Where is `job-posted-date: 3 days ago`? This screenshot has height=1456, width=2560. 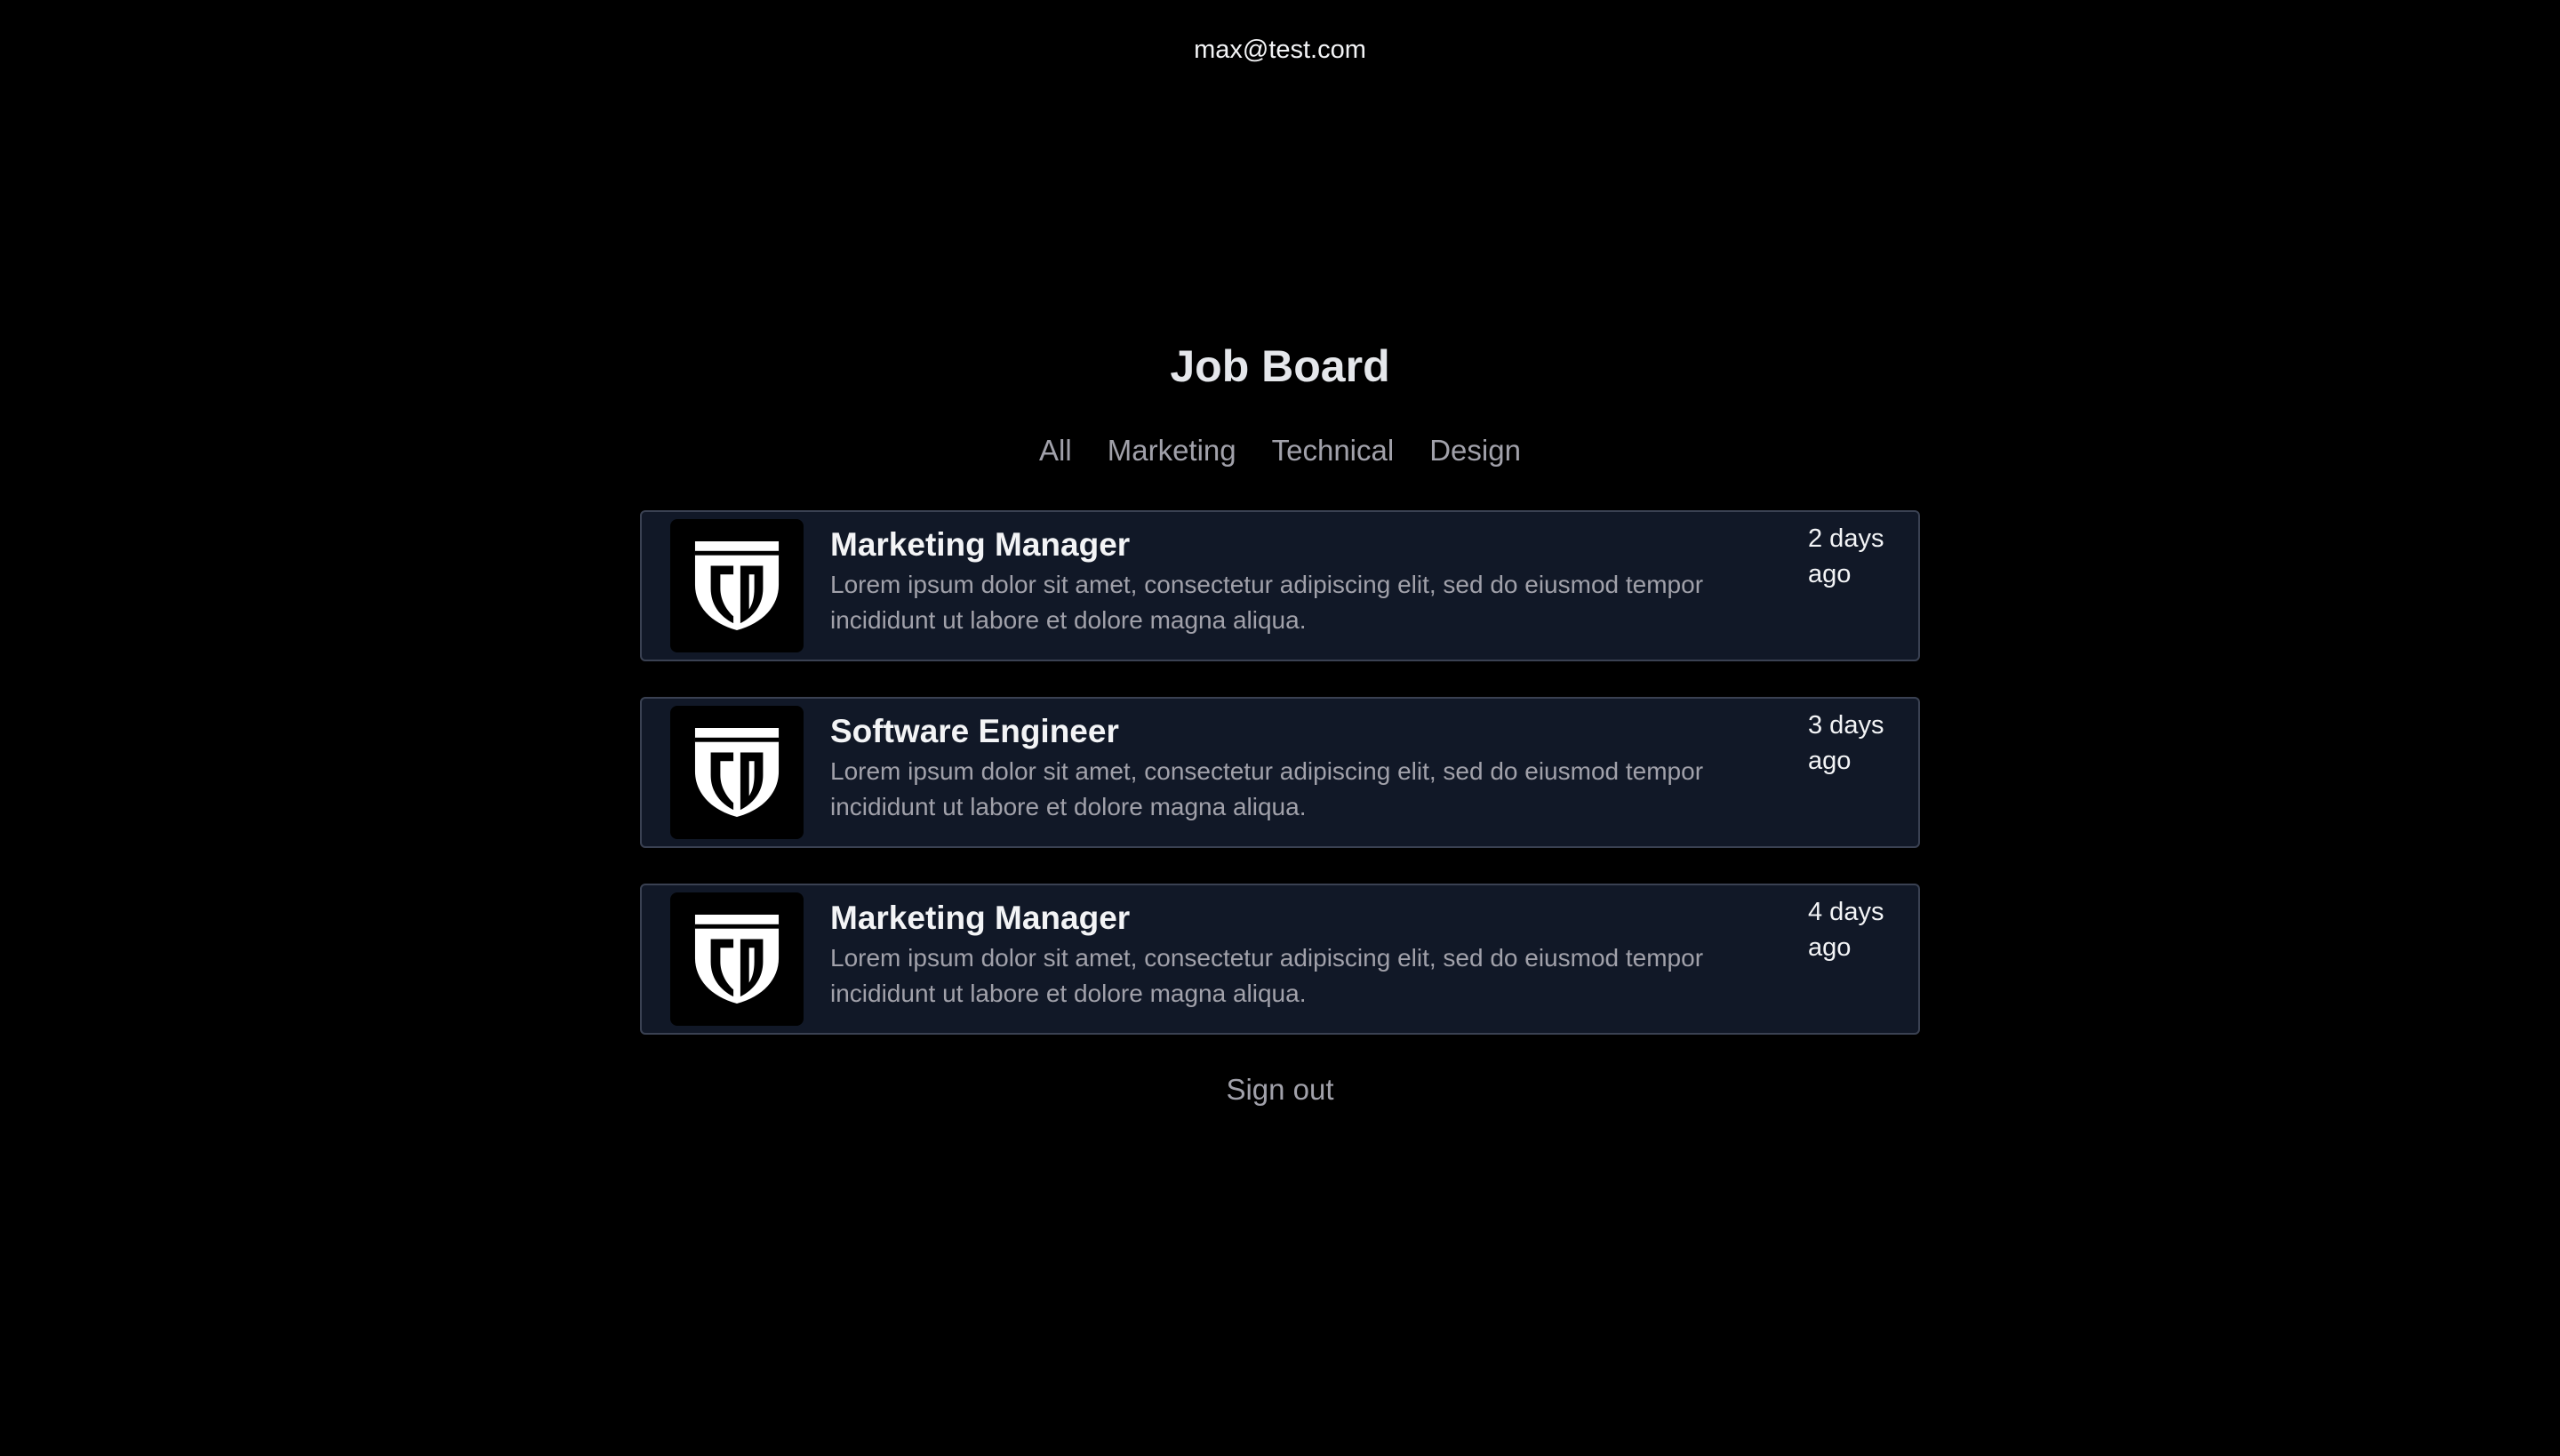 job-posted-date: 3 days ago is located at coordinates (1846, 743).